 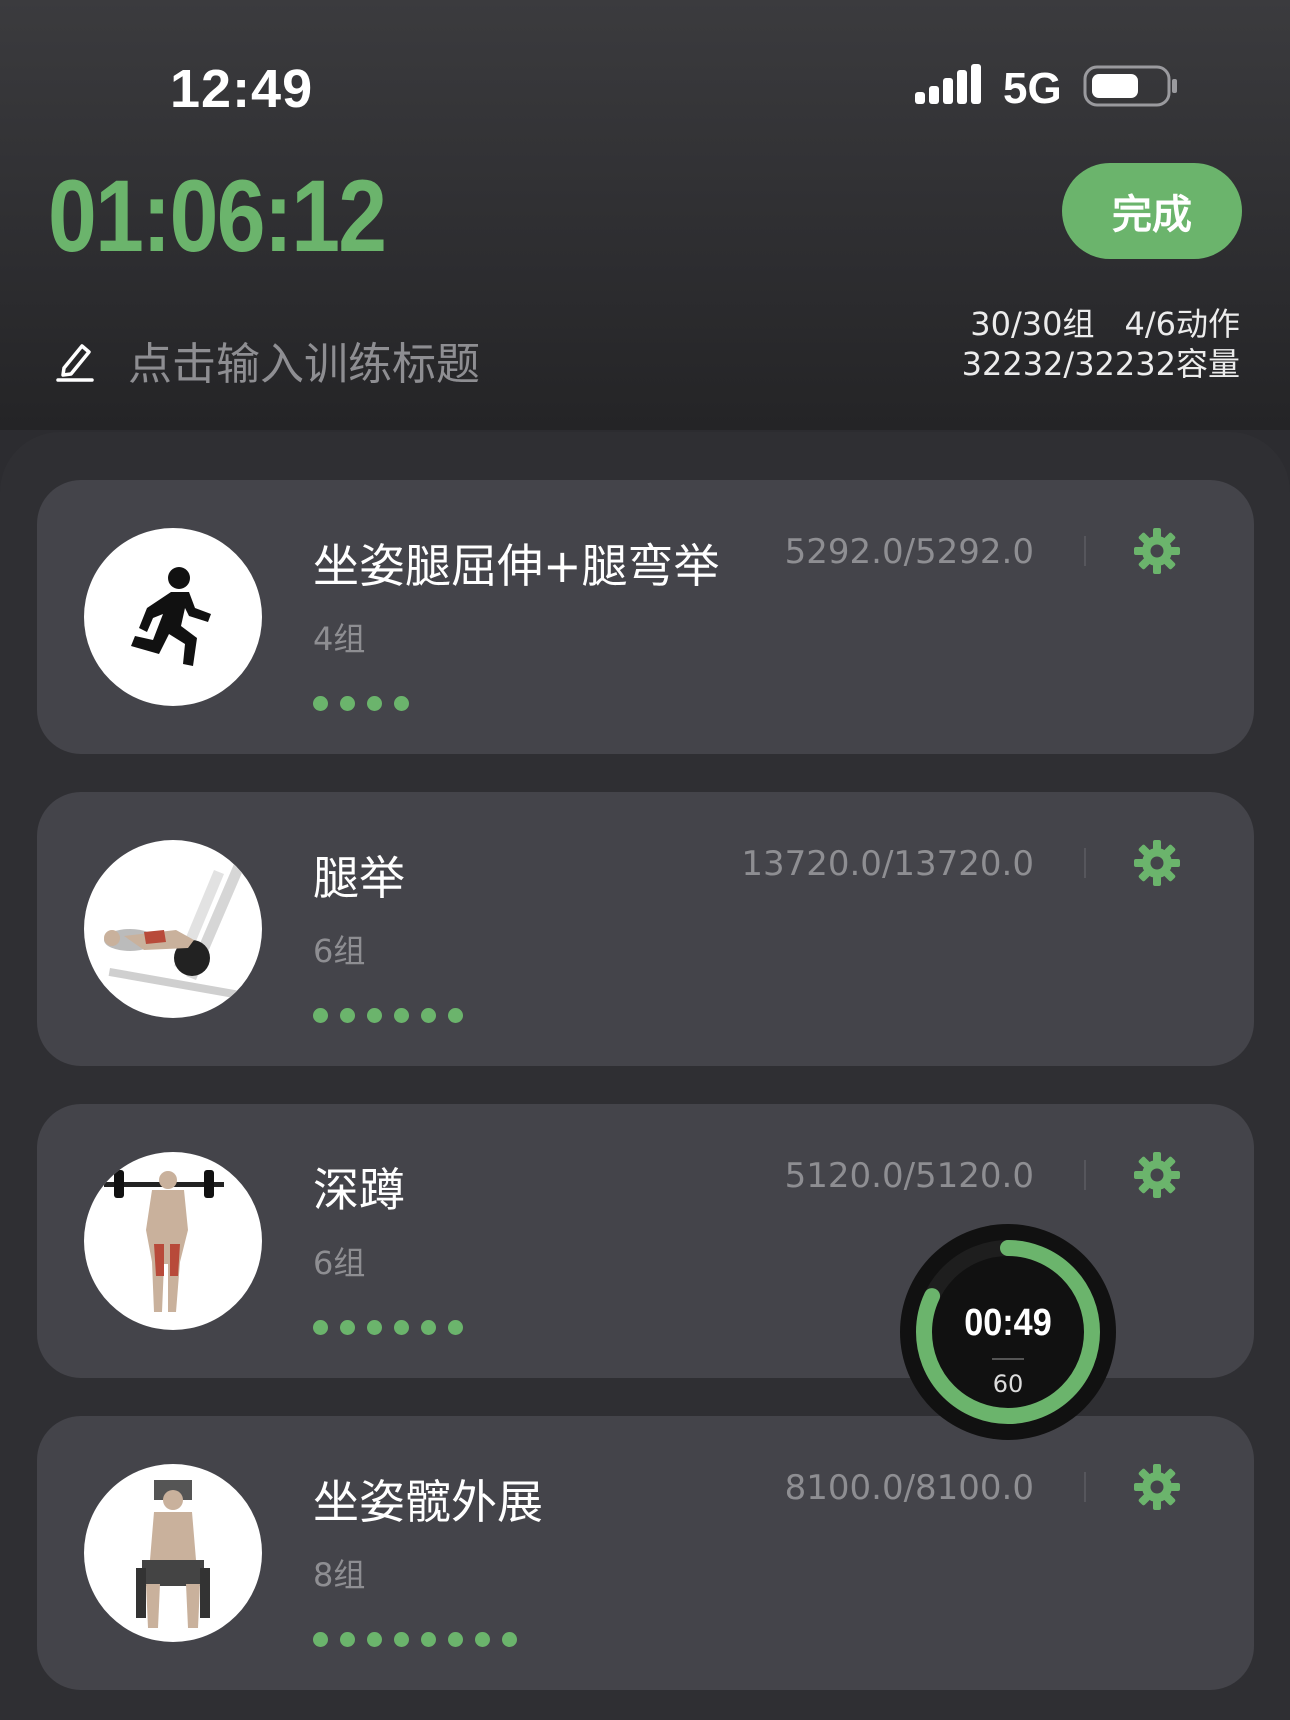 What do you see at coordinates (1130, 86) in the screenshot?
I see `battery-icon` at bounding box center [1130, 86].